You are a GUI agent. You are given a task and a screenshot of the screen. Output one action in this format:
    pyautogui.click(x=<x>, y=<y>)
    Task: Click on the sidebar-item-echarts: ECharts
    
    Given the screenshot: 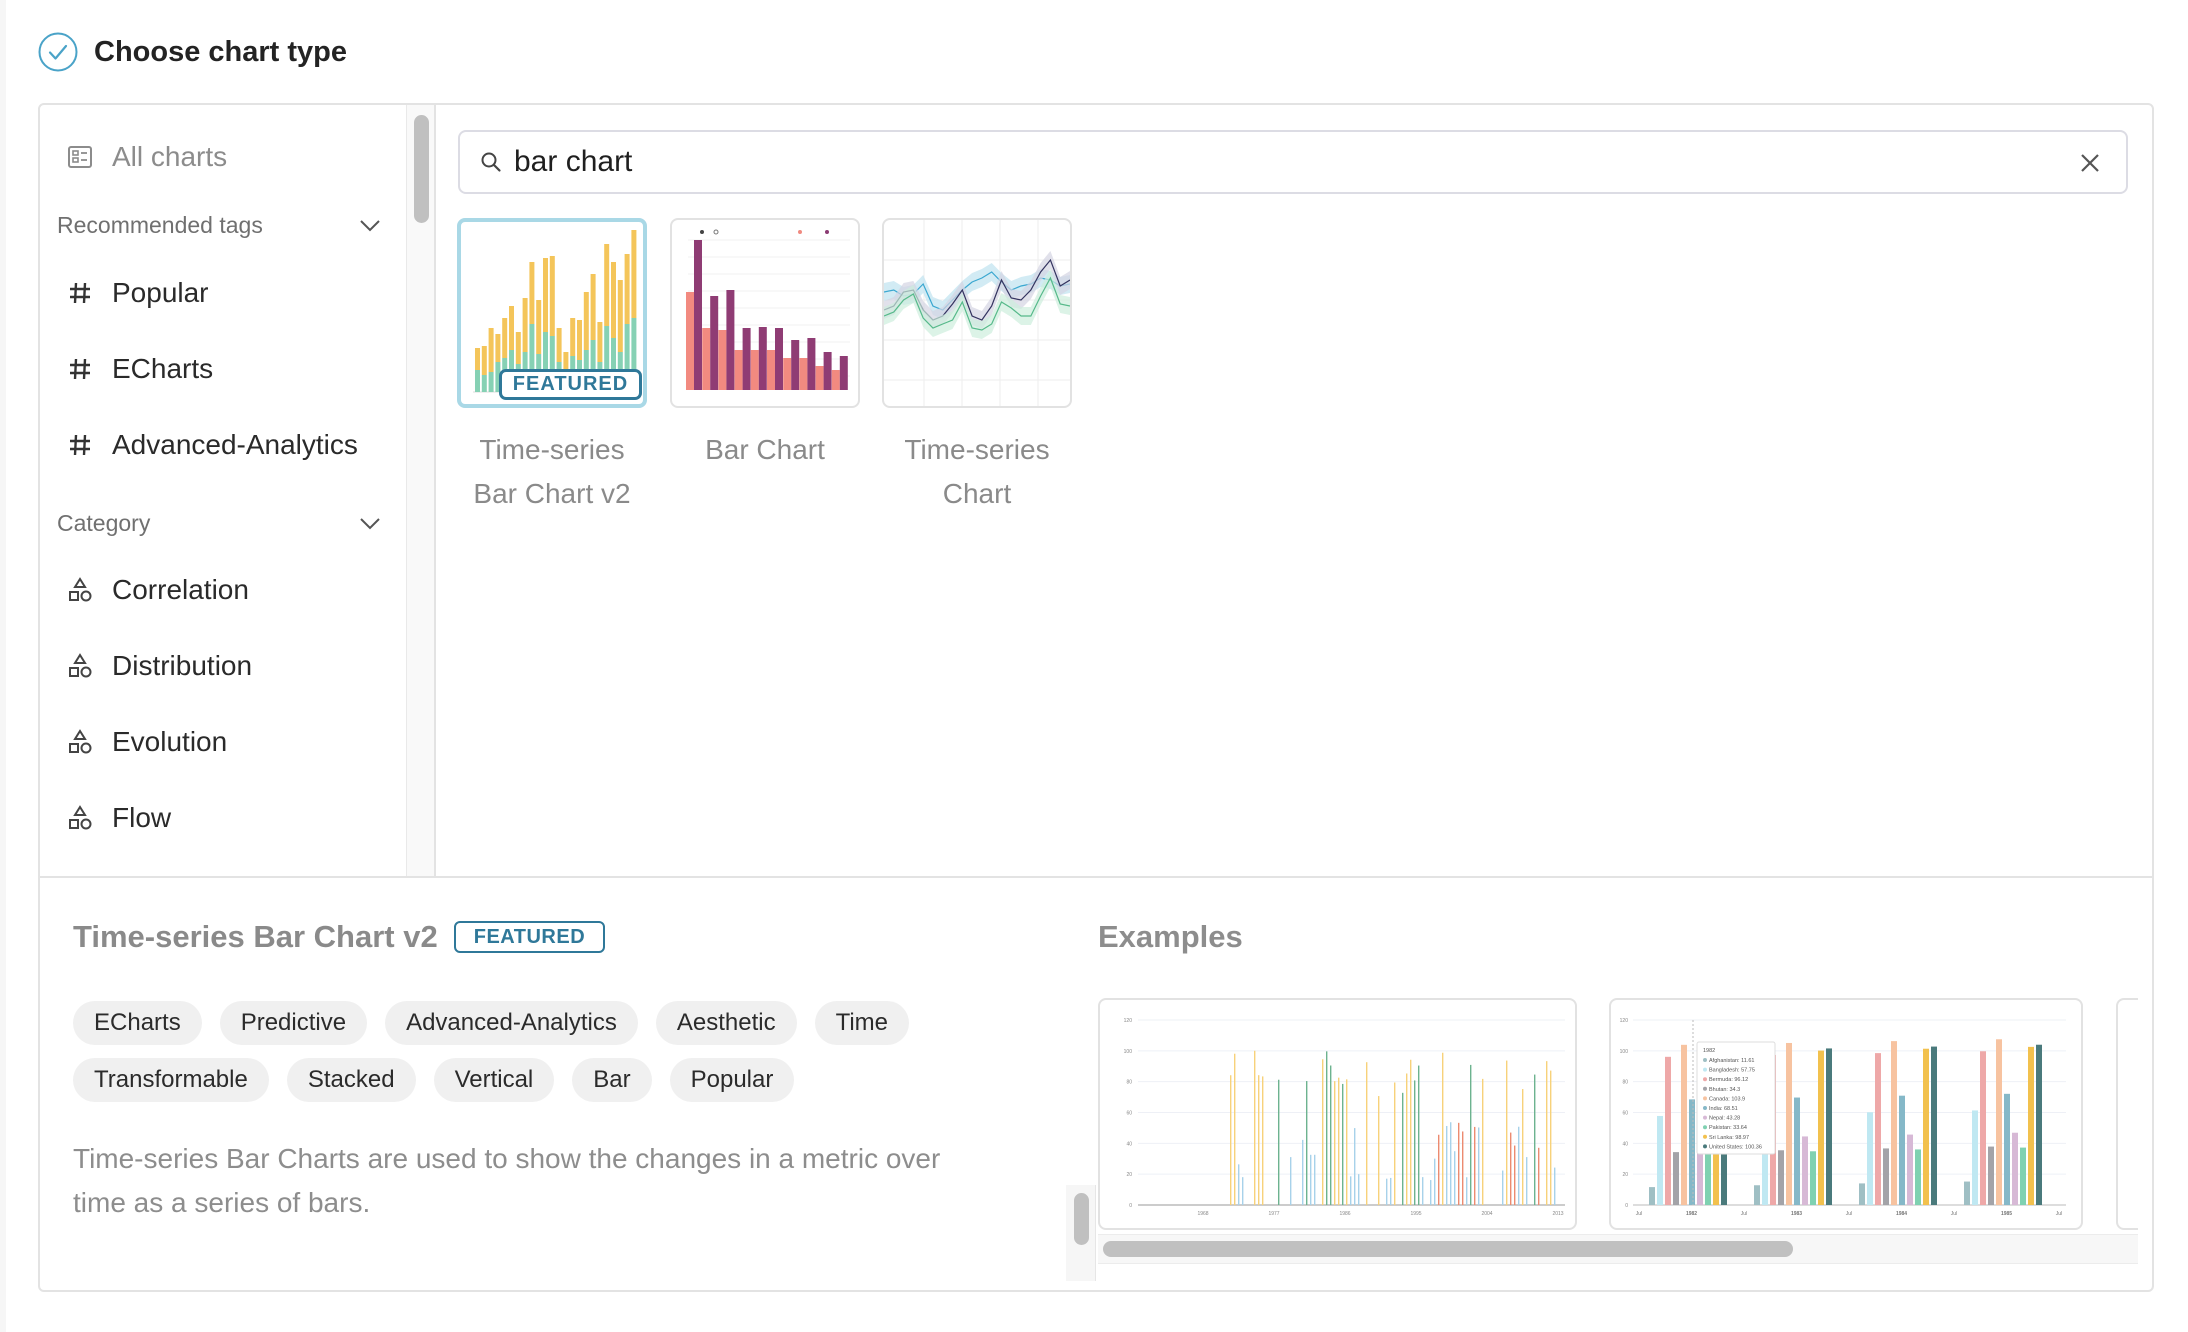 What is the action you would take?
    pyautogui.click(x=139, y=369)
    